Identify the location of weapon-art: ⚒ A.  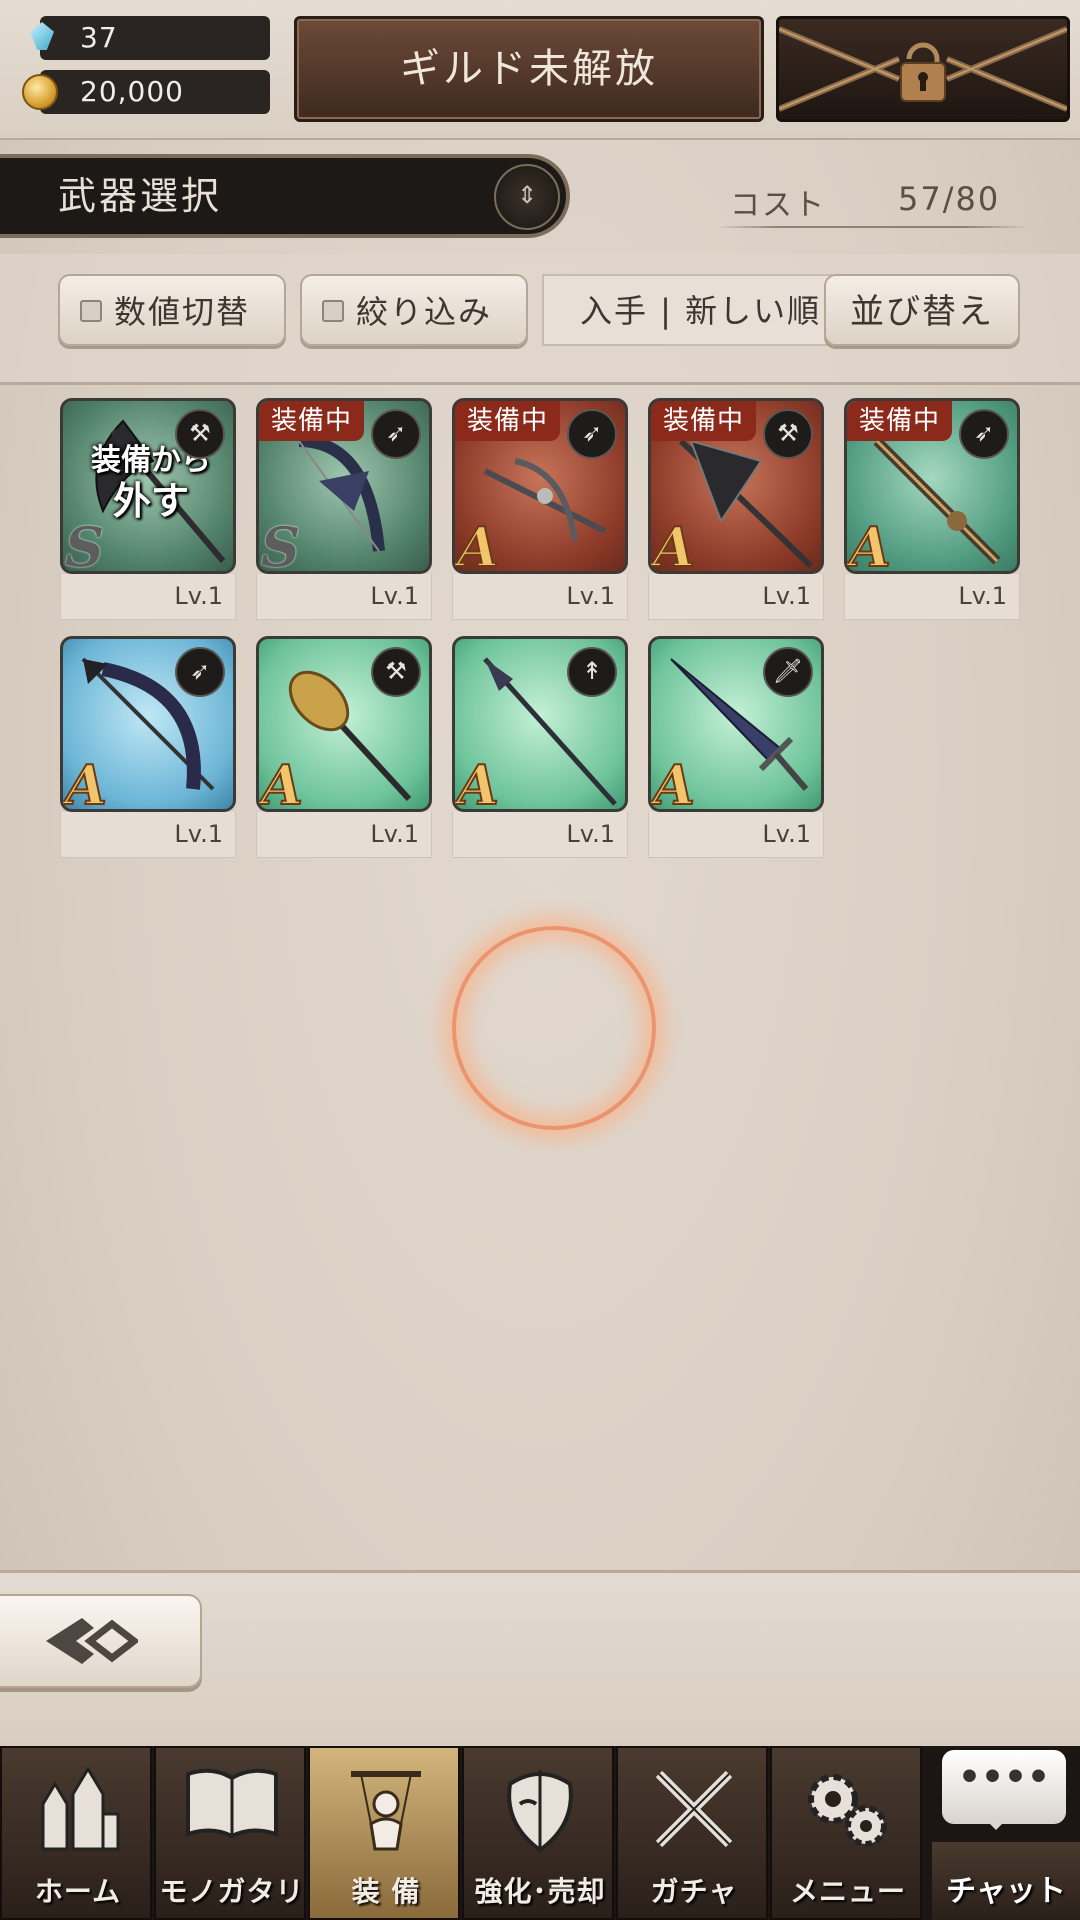
(344, 724).